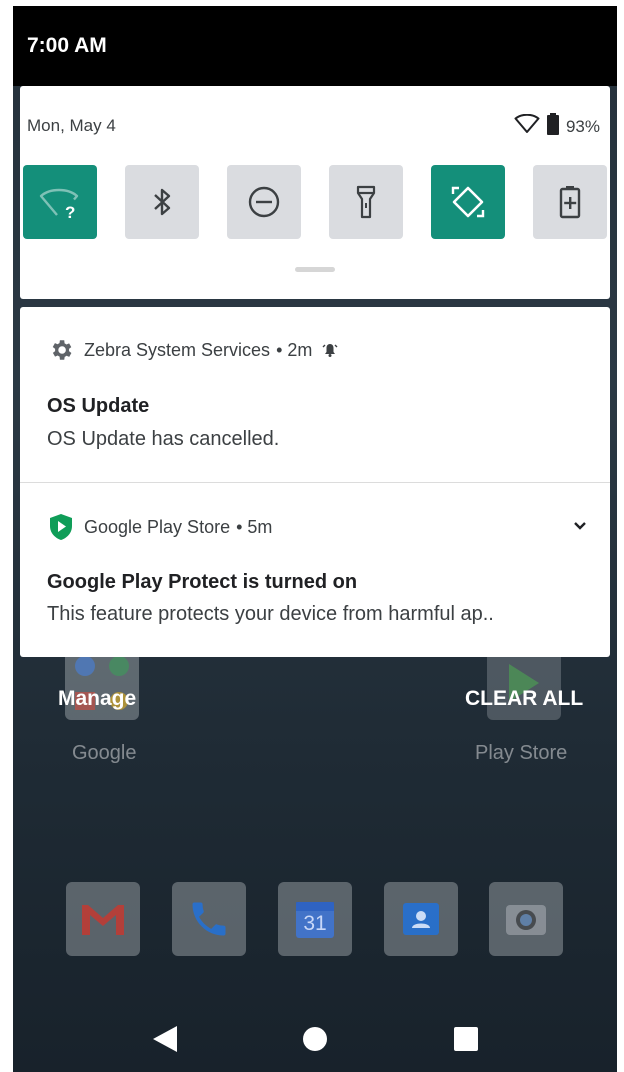 This screenshot has width=624, height=1072. I want to click on alert-bell-icon, so click(330, 350).